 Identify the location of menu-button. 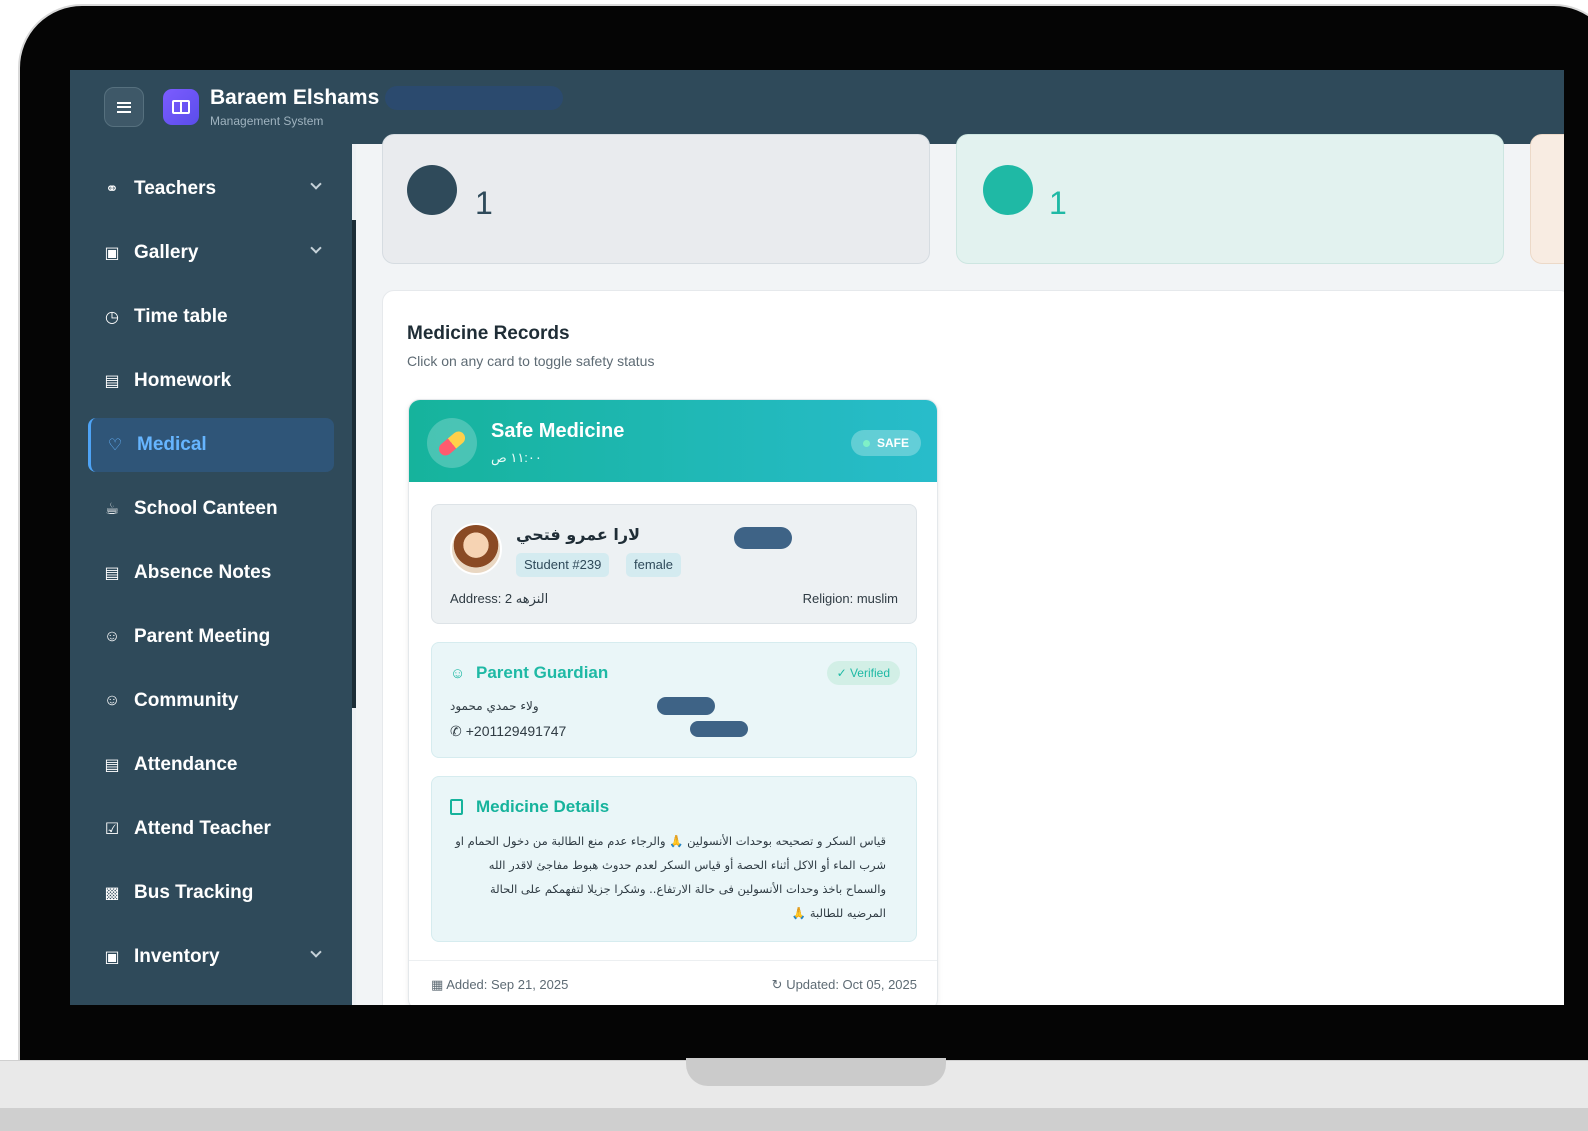
(124, 107).